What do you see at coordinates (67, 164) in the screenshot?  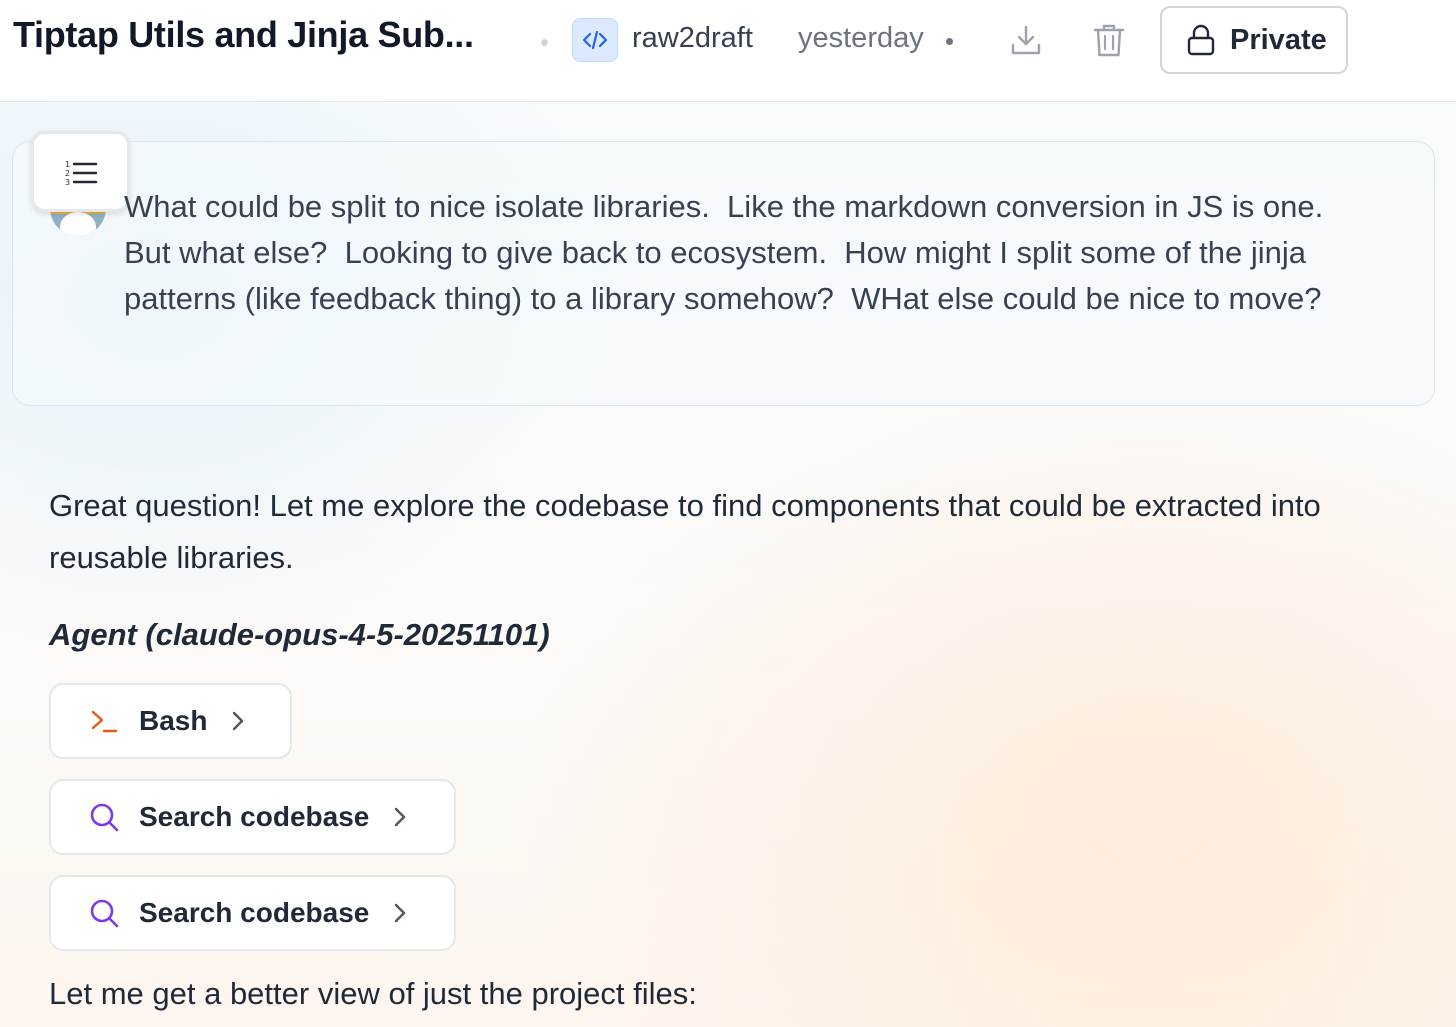 I see `svg-text: 1` at bounding box center [67, 164].